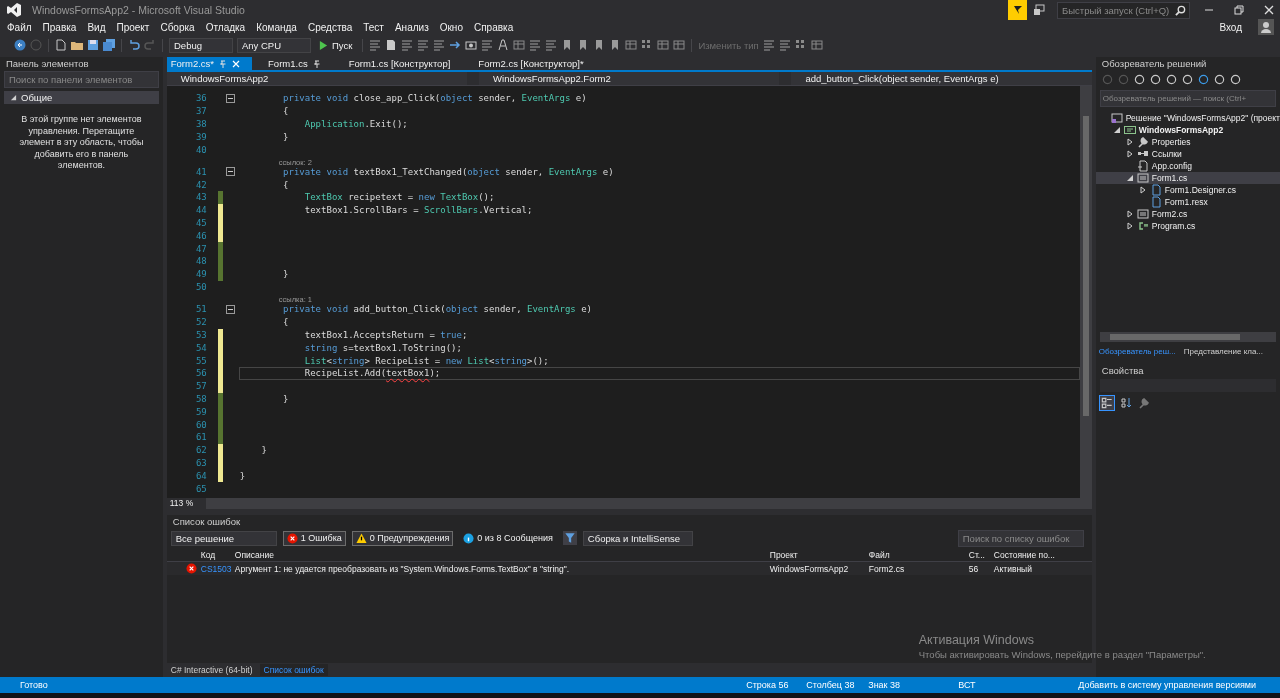  What do you see at coordinates (637, 538) in the screenshot?
I see `source-dropdown: Сборка и IntelliSense` at bounding box center [637, 538].